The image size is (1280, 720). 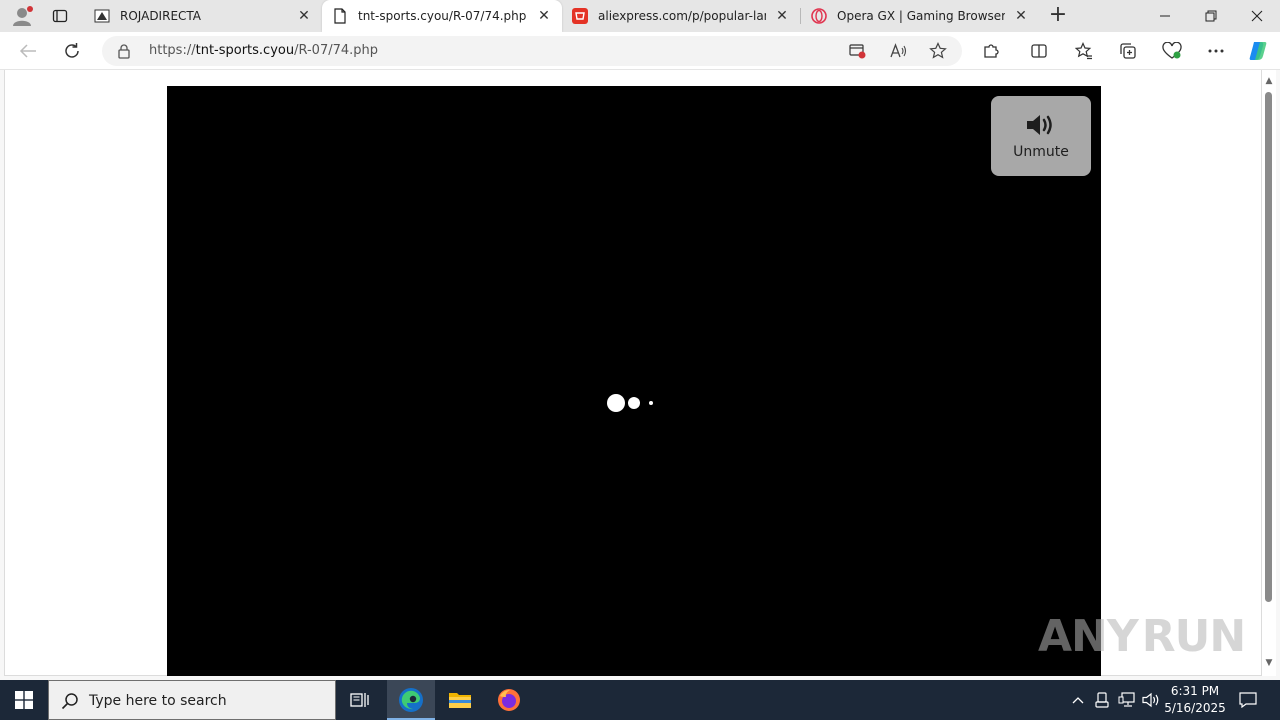 I want to click on favorite-star-button, so click(x=938, y=51).